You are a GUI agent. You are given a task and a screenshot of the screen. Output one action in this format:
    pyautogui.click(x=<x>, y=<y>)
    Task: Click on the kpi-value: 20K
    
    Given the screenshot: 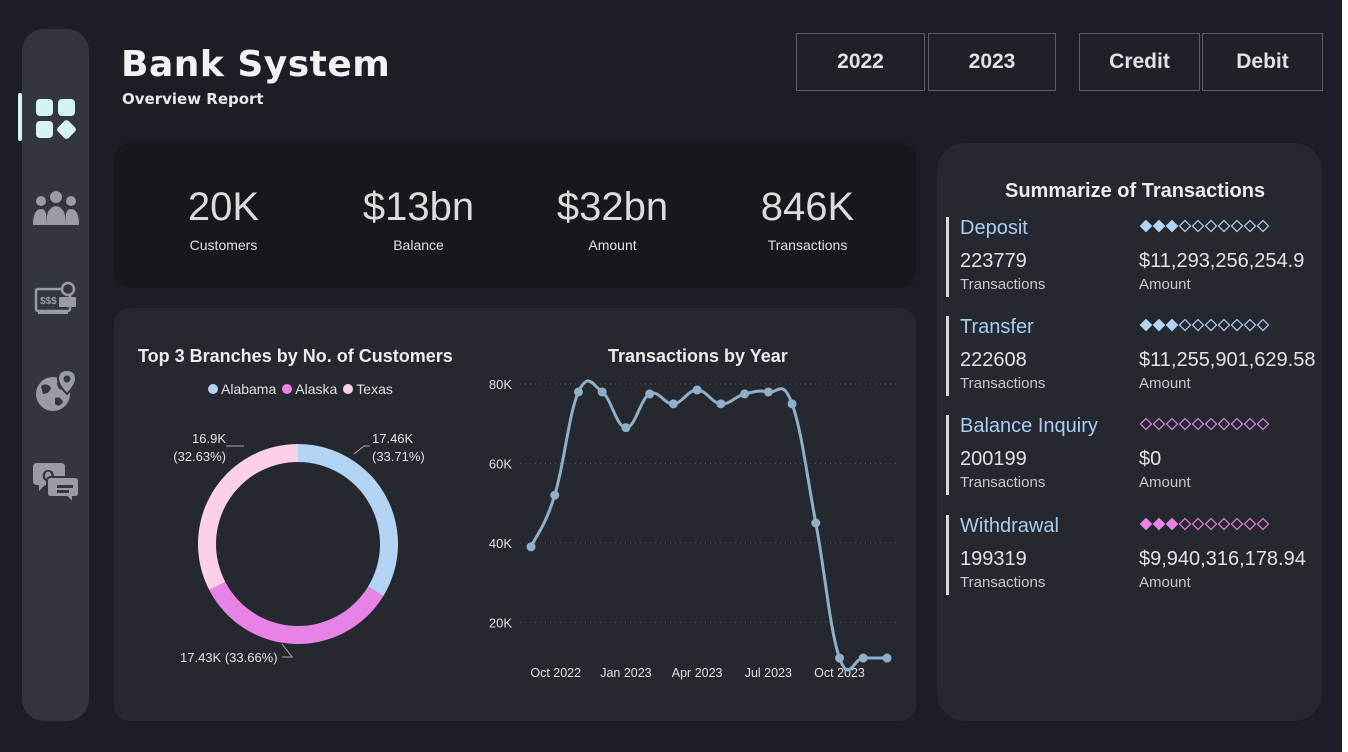 What is the action you would take?
    pyautogui.click(x=223, y=207)
    